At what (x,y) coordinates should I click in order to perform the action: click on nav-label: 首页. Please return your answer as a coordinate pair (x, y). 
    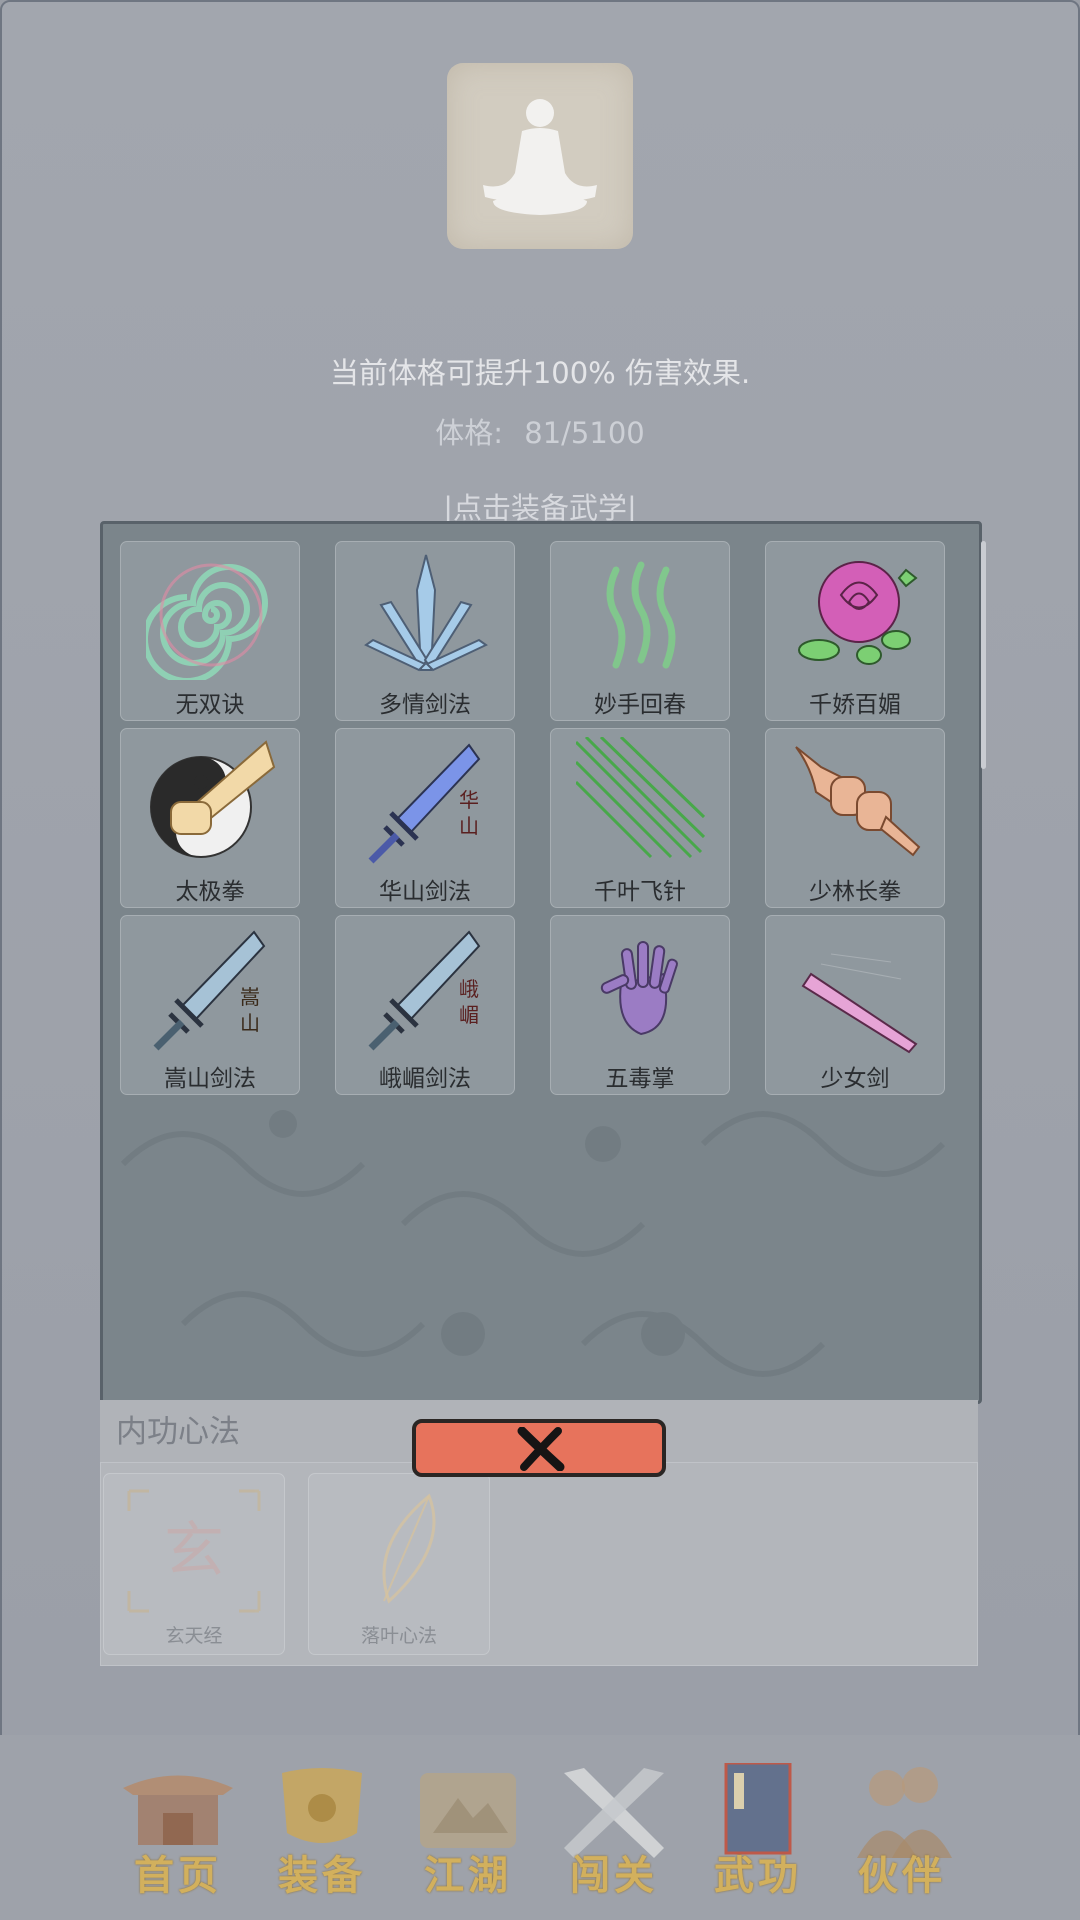
    Looking at the image, I should click on (178, 1875).